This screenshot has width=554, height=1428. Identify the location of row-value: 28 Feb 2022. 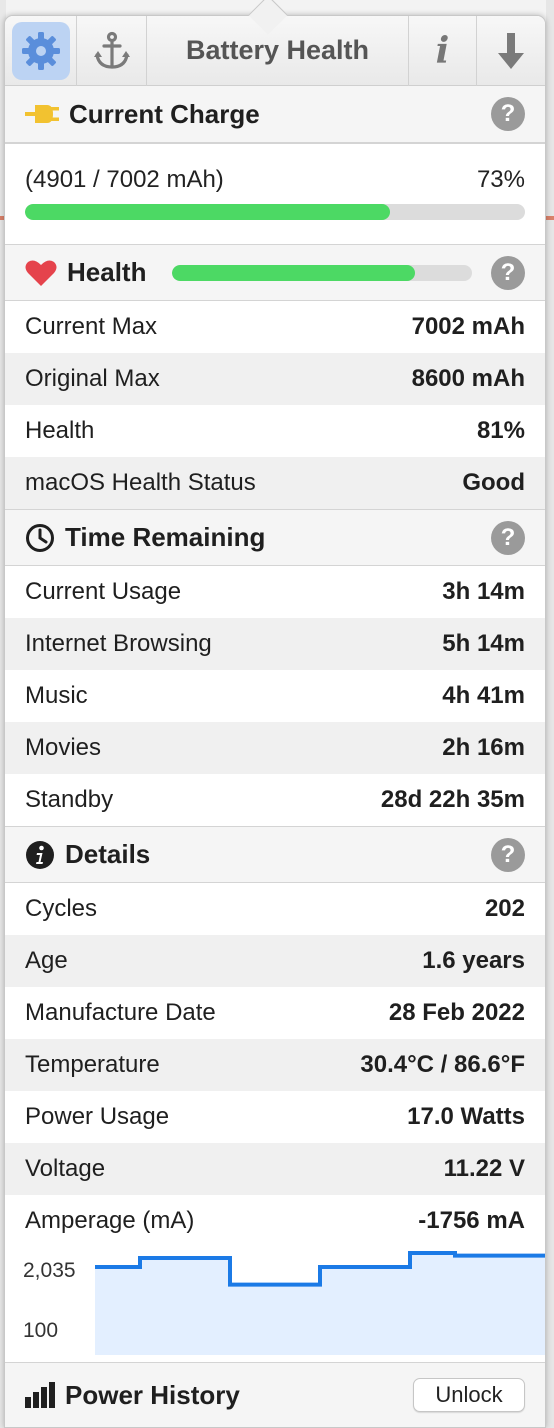
(456, 1012).